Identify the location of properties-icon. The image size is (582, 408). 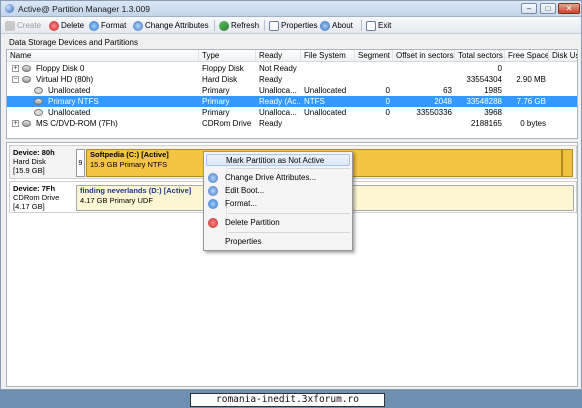
(274, 25).